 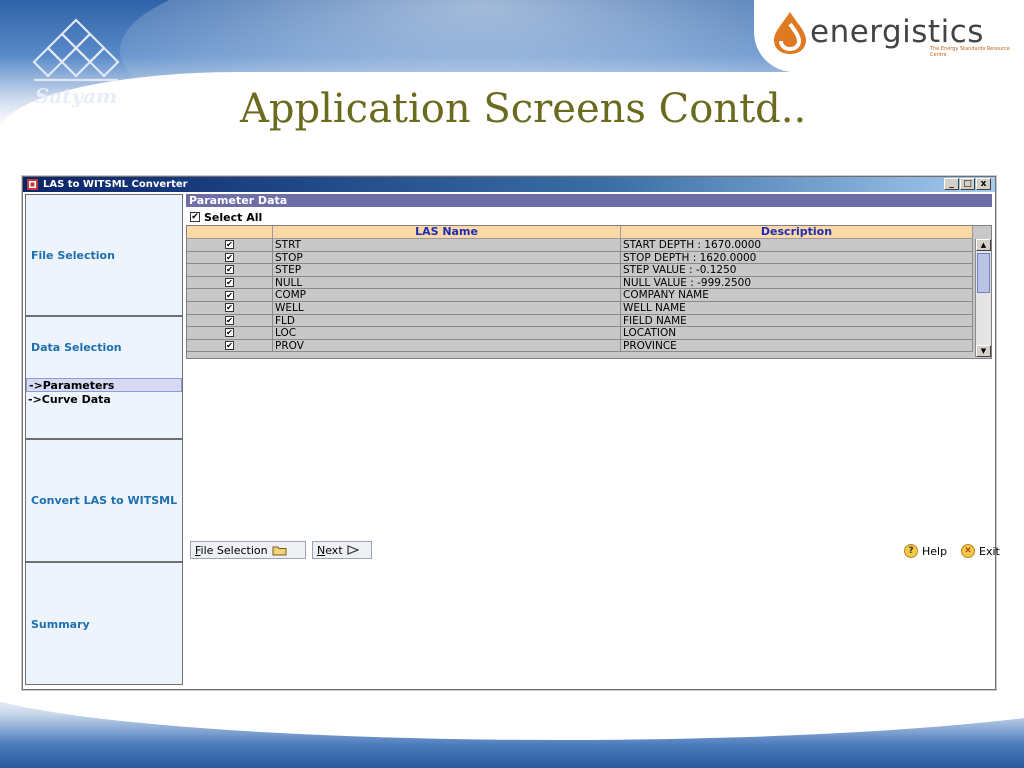 What do you see at coordinates (797, 321) in the screenshot?
I see `description-cell: FIELD NAME` at bounding box center [797, 321].